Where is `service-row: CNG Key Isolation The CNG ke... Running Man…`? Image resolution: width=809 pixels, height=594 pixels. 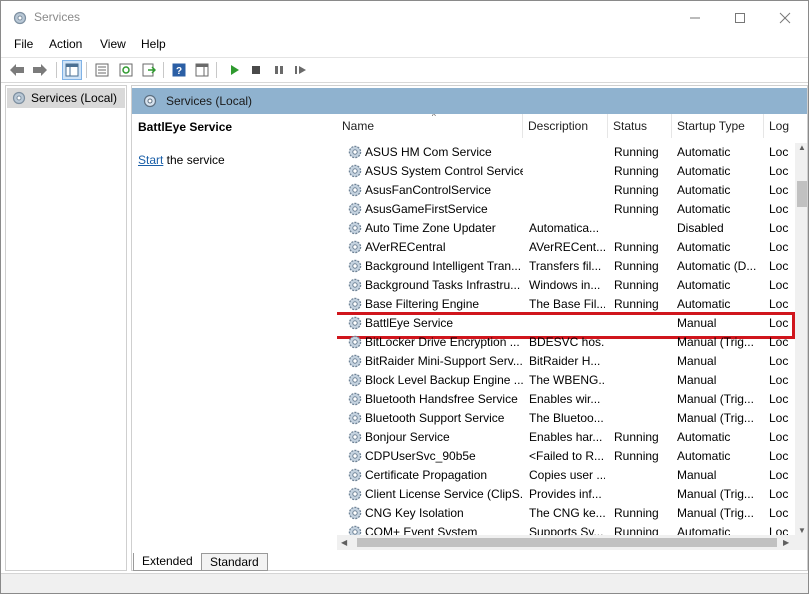
service-row: CNG Key Isolation The CNG ke... Running Man… is located at coordinates (566, 513).